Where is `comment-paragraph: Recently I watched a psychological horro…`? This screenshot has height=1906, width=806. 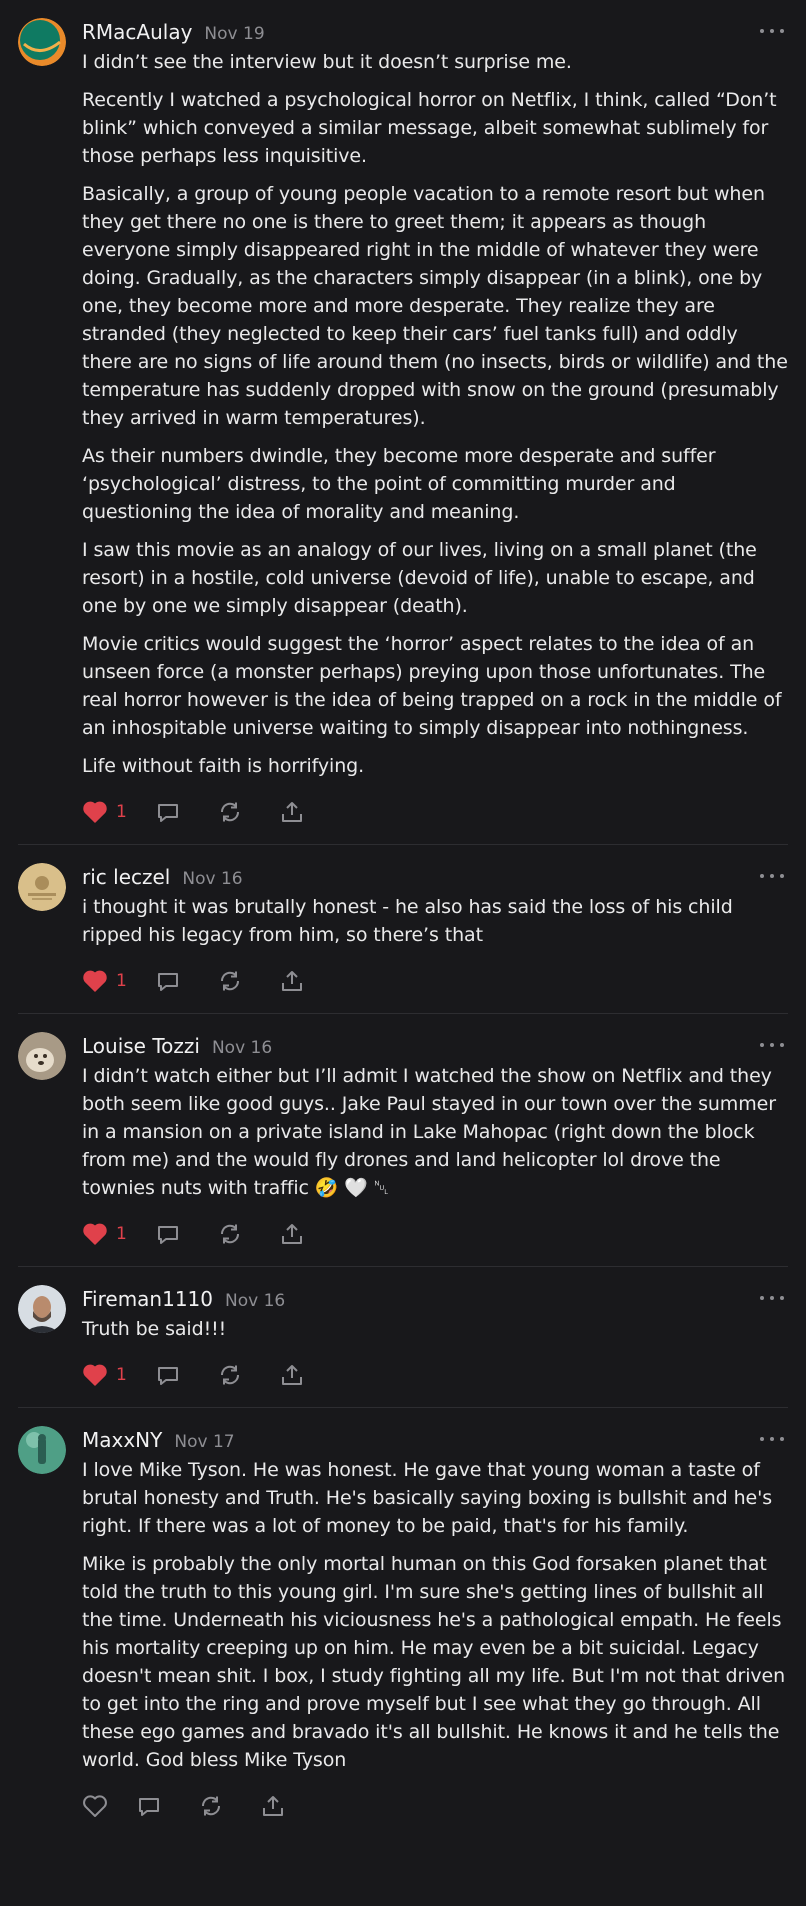
comment-paragraph: Recently I watched a psychological horro… is located at coordinates (429, 128).